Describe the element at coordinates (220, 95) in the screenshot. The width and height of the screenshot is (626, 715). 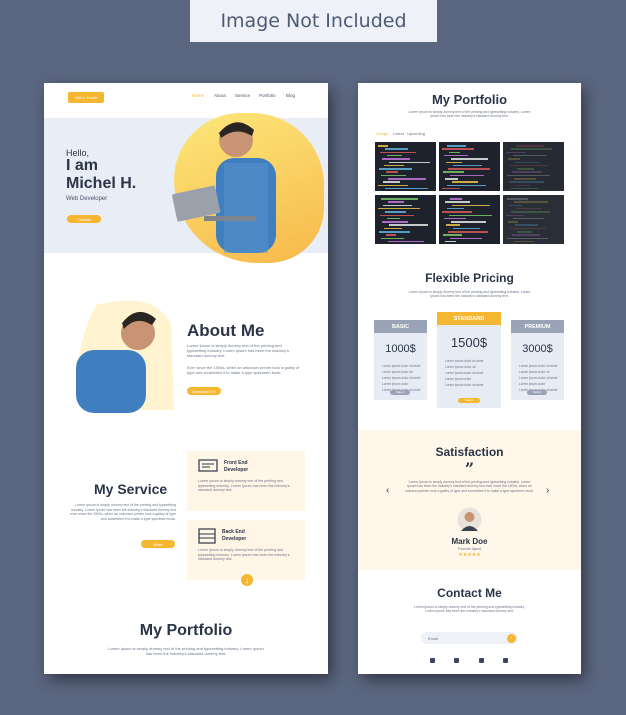
I see `nav-about: About` at that location.